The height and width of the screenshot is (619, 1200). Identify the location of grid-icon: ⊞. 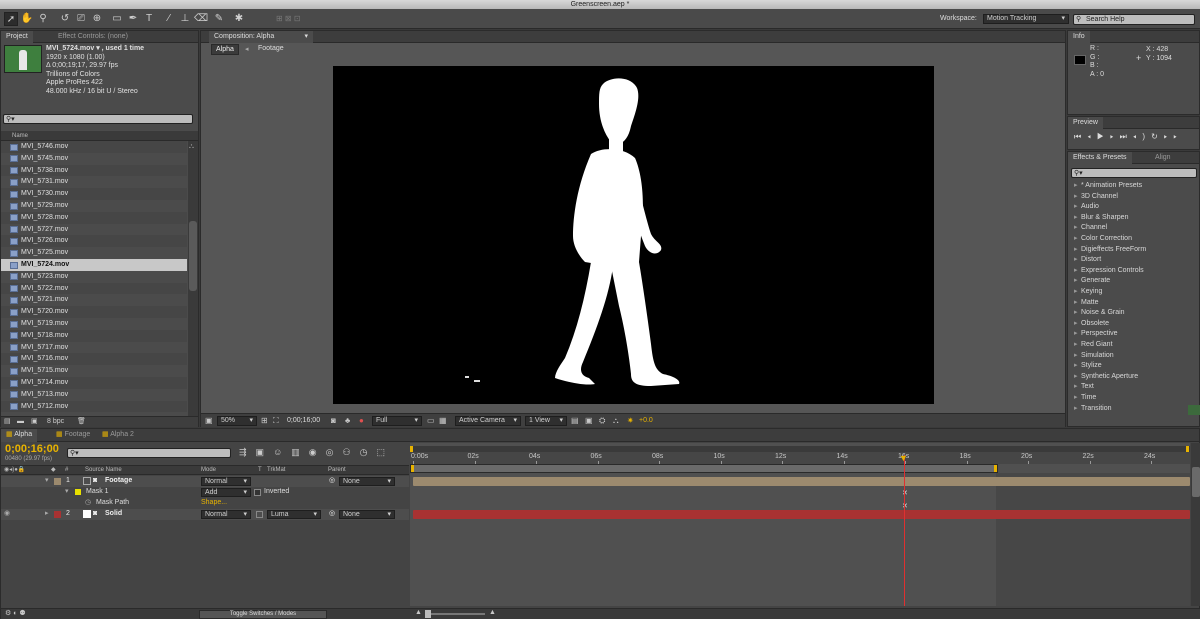
(264, 420).